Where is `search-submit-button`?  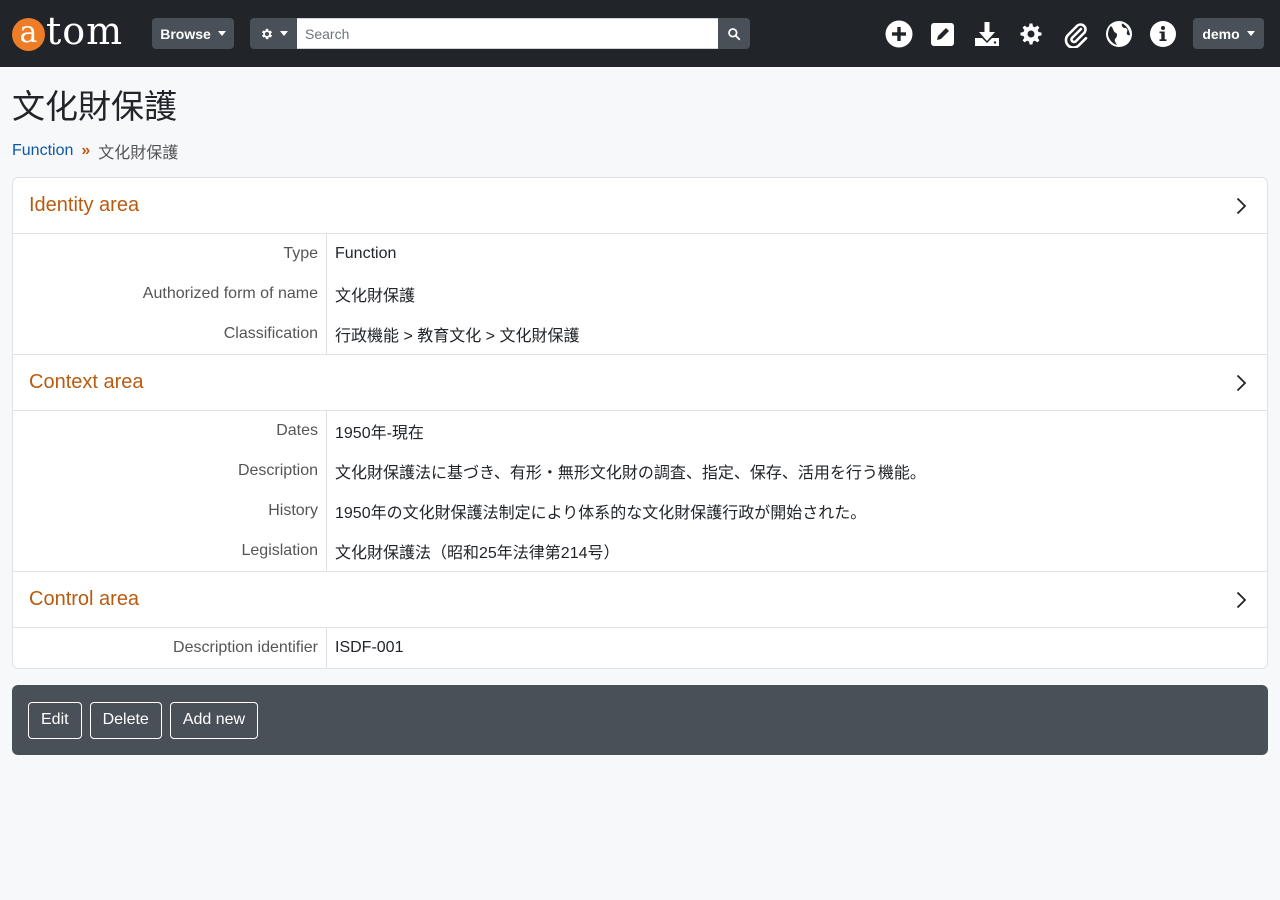 search-submit-button is located at coordinates (734, 33).